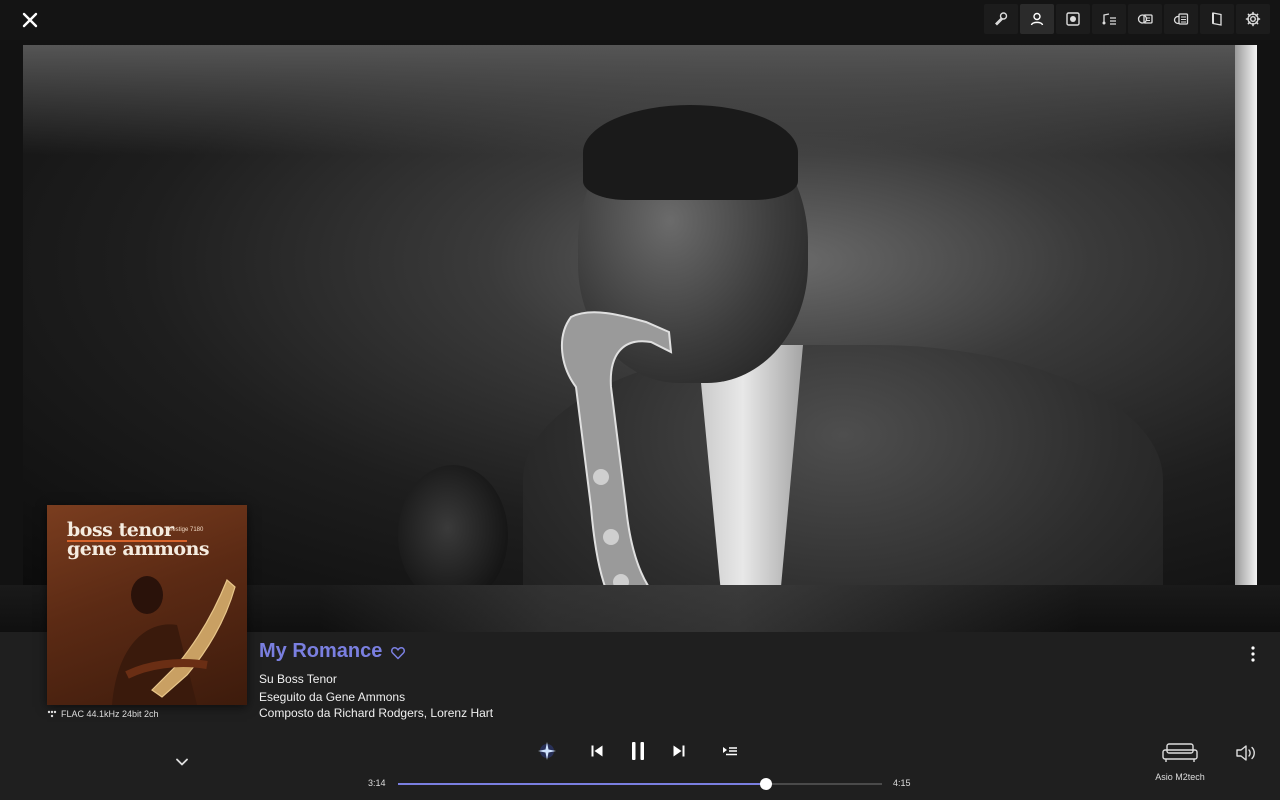 This screenshot has width=1280, height=800. I want to click on composer-line: Composto da Richard Rodgers, Lorenz Hart, so click(376, 713).